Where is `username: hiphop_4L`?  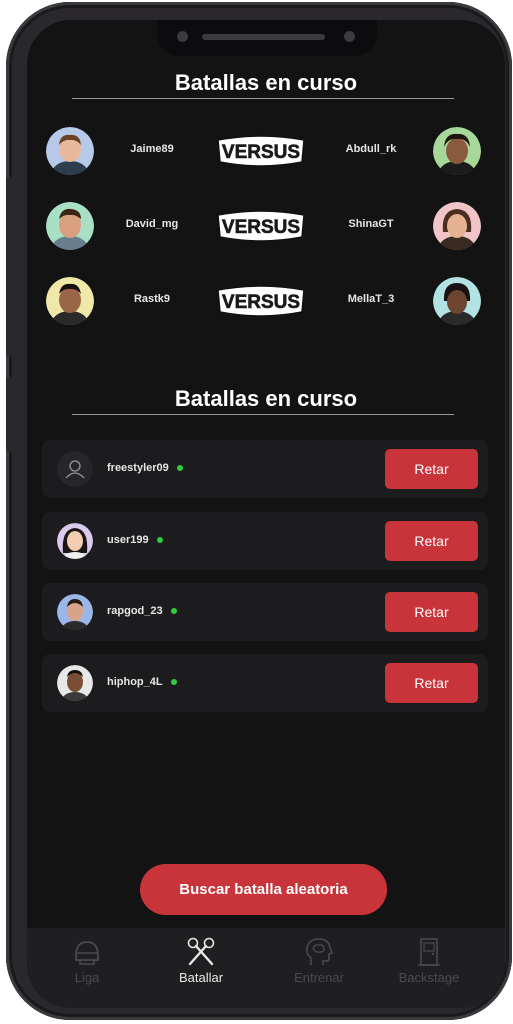 username: hiphop_4L is located at coordinates (142, 682).